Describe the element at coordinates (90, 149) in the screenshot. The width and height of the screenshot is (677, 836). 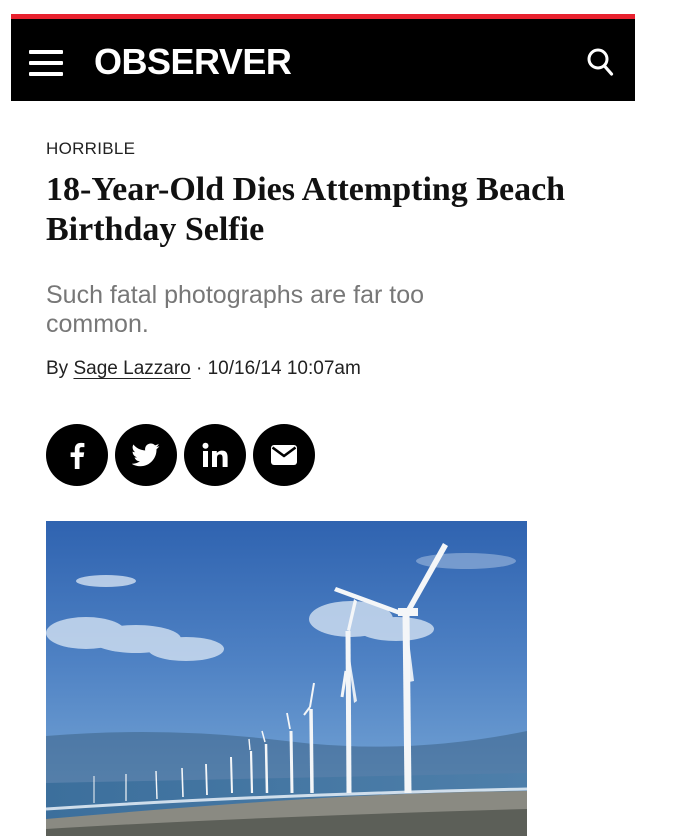
I see `article-category: HORRIBLE` at that location.